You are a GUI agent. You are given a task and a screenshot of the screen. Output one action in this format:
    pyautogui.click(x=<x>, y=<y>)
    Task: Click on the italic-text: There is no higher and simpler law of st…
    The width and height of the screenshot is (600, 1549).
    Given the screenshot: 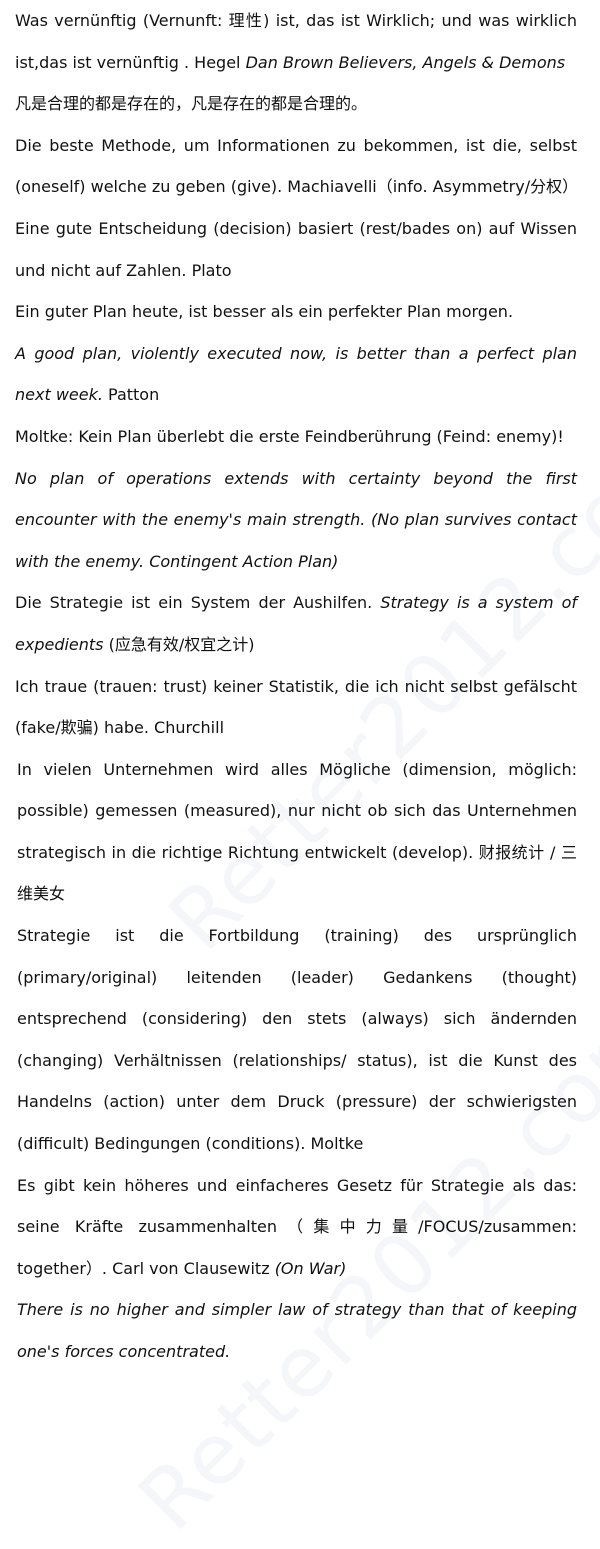 What is the action you would take?
    pyautogui.click(x=297, y=1330)
    